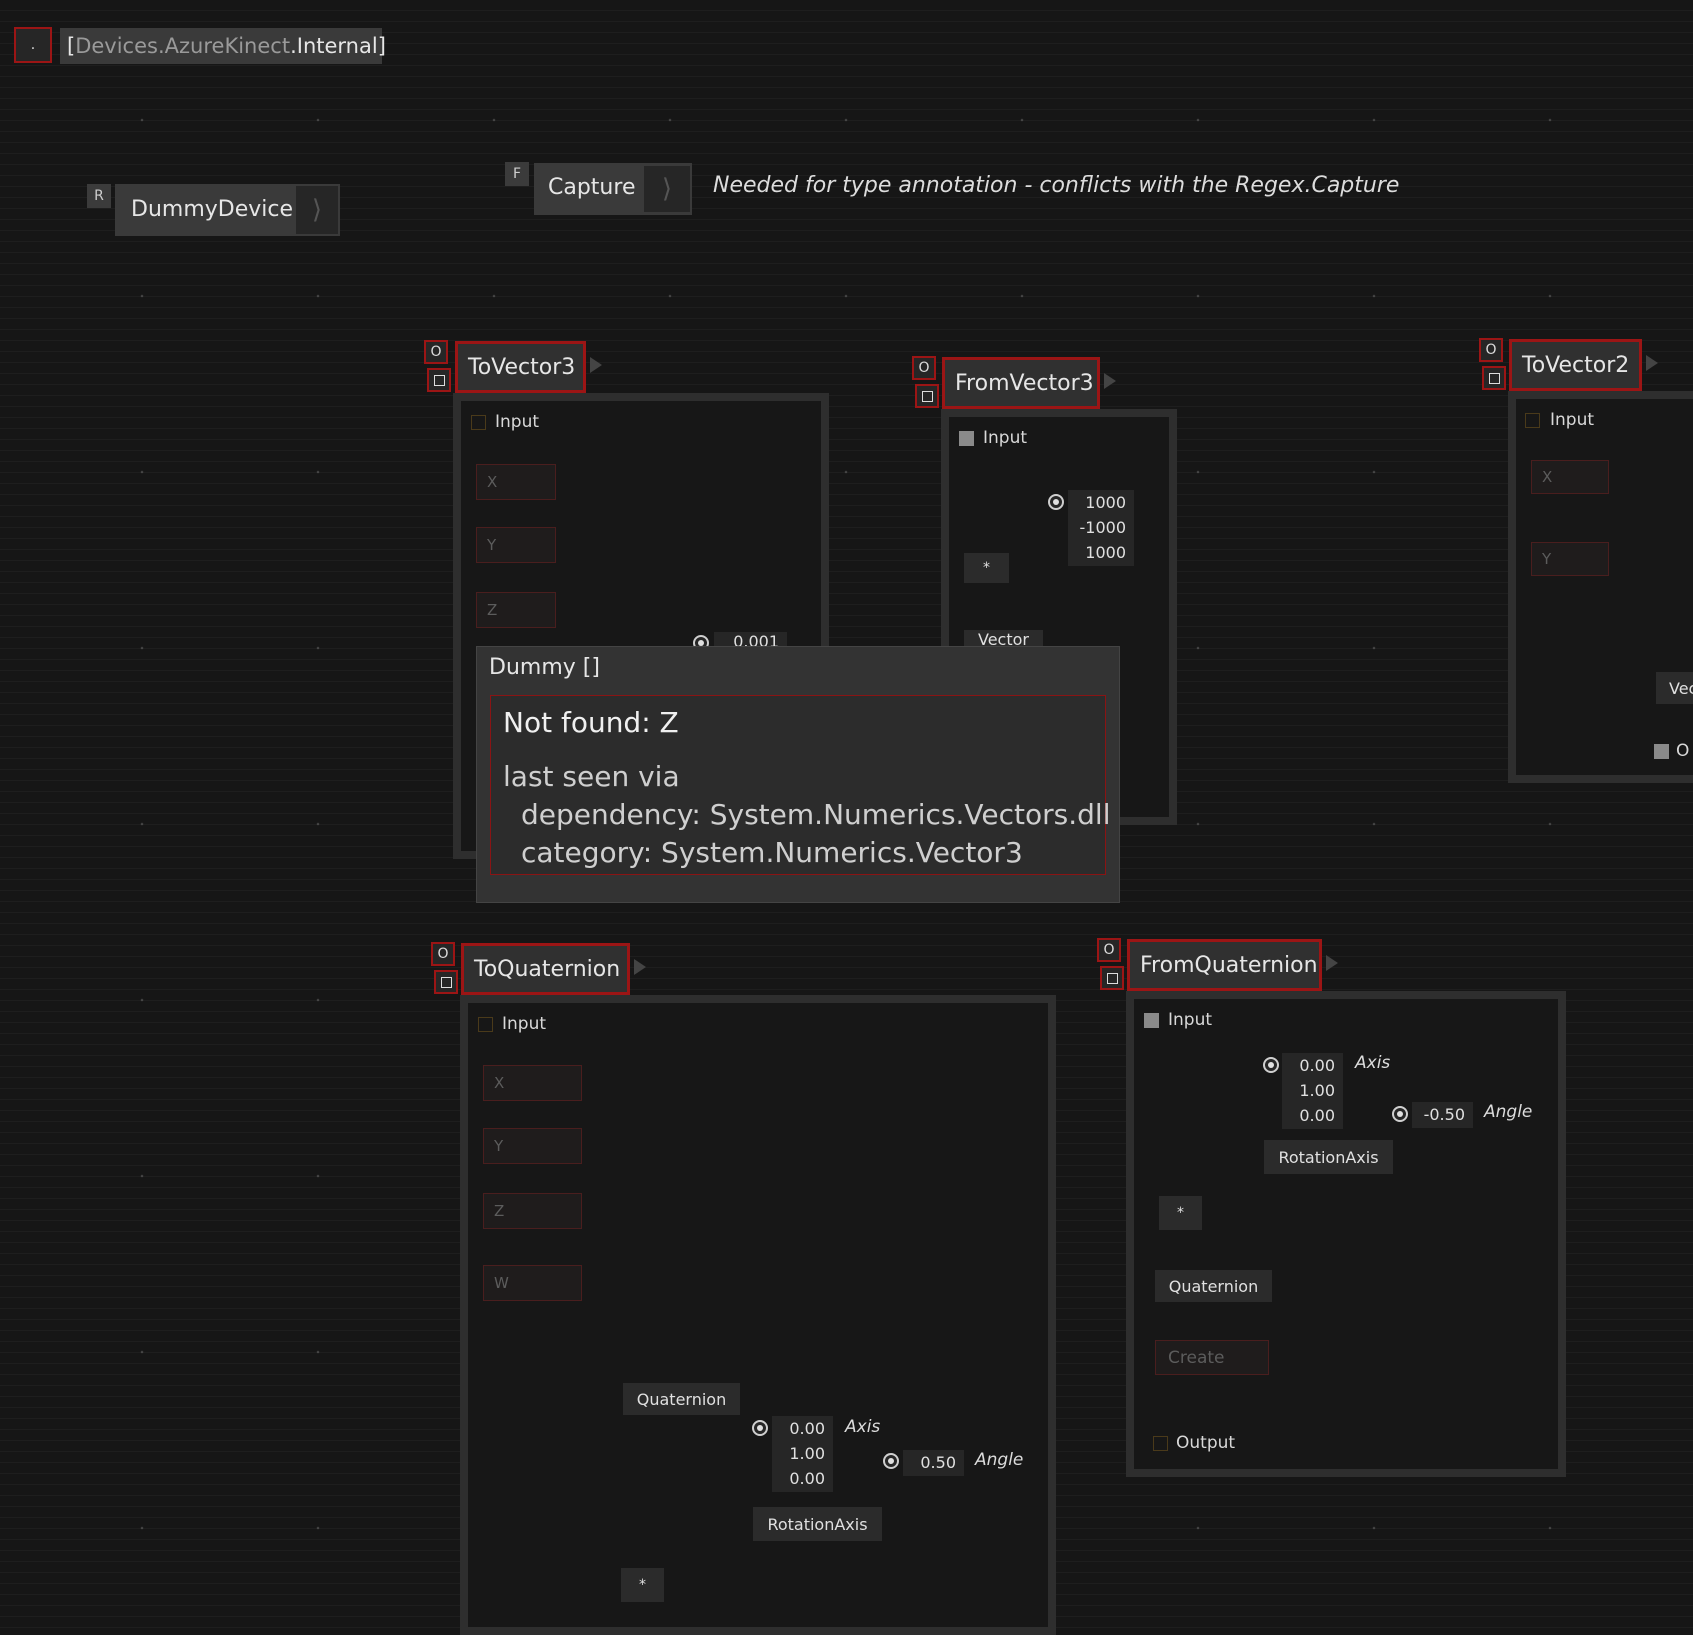  I want to click on fromvector3-input-label: Input, so click(1005, 438).